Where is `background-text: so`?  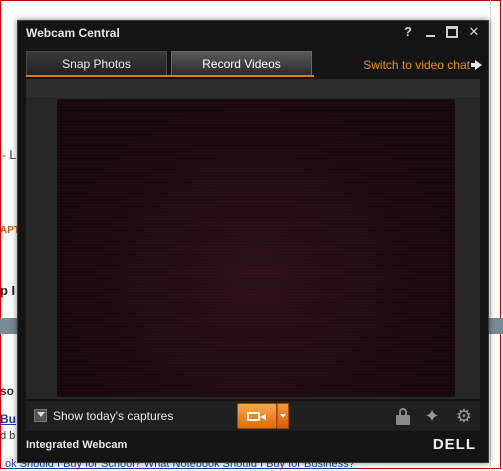
background-text: so is located at coordinates (7, 391).